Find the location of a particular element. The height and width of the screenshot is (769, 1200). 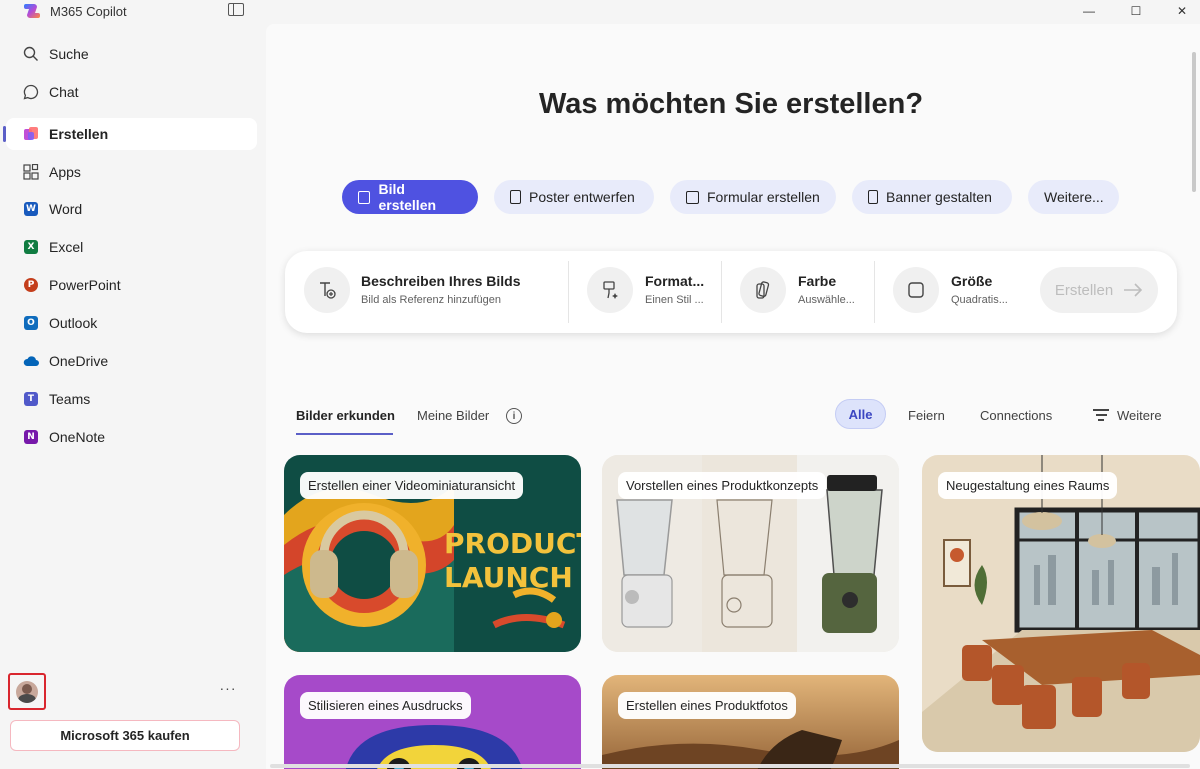

word-tile: W is located at coordinates (31, 209).